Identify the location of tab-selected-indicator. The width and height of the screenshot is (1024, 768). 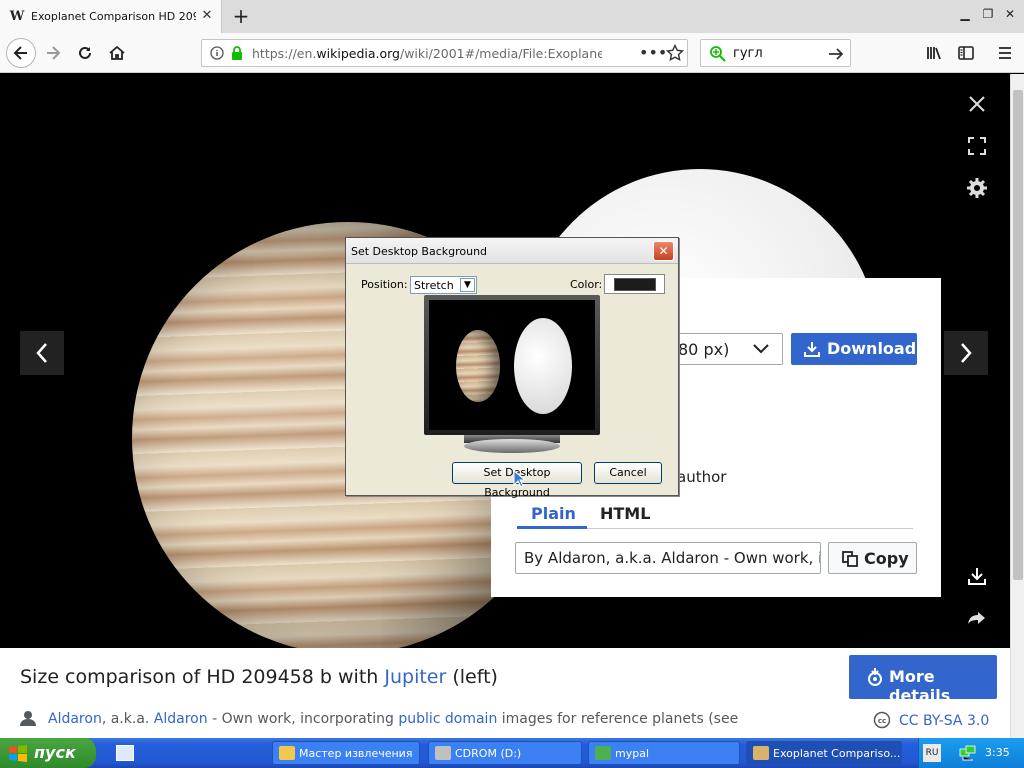
(552, 527).